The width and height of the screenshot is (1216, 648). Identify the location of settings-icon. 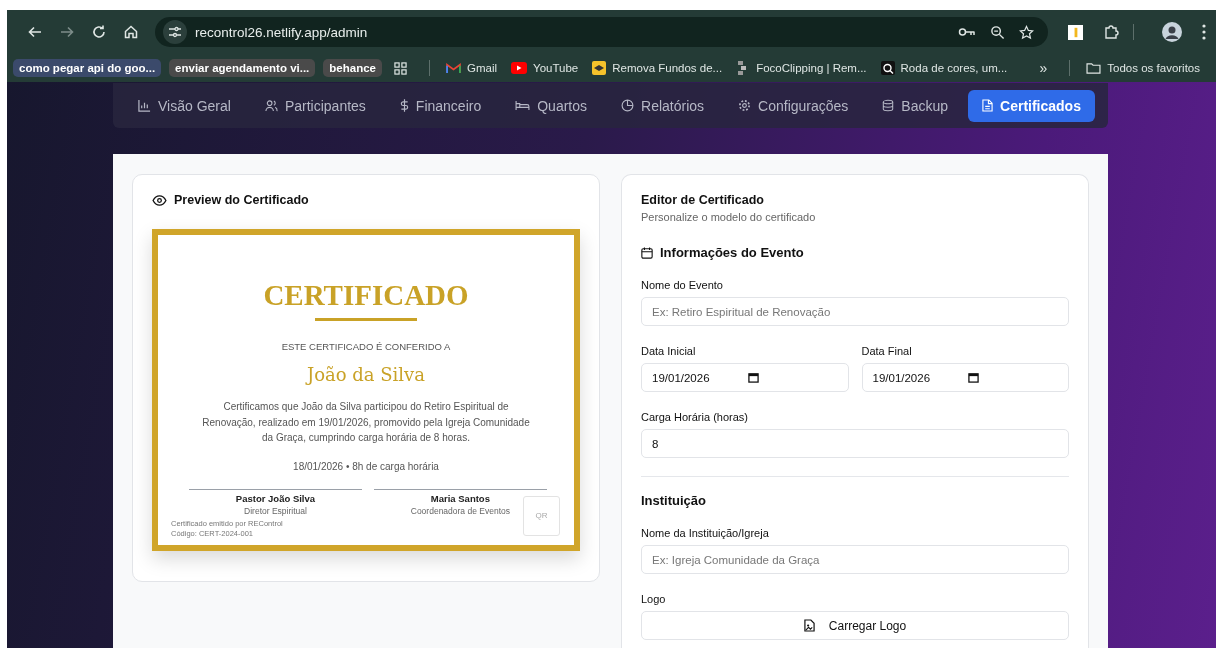
(745, 105).